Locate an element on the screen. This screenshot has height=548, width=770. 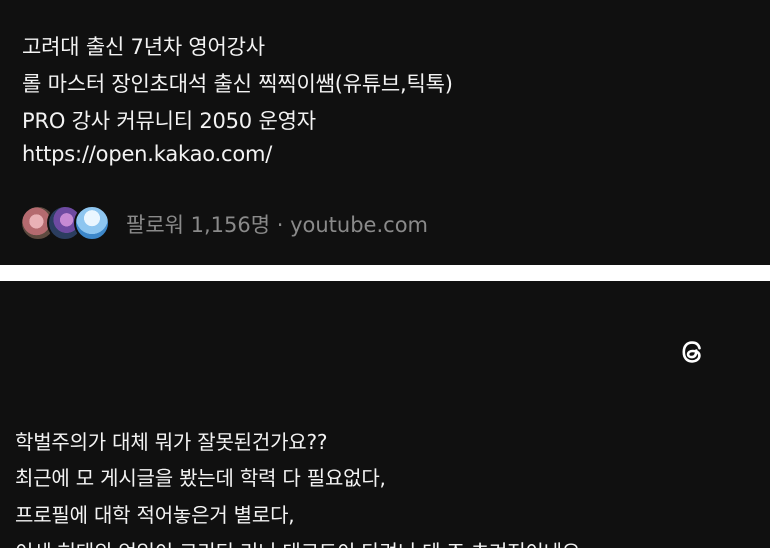
bio-line-1: 고려대 출신 7년차 영어강사 is located at coordinates (143, 47).